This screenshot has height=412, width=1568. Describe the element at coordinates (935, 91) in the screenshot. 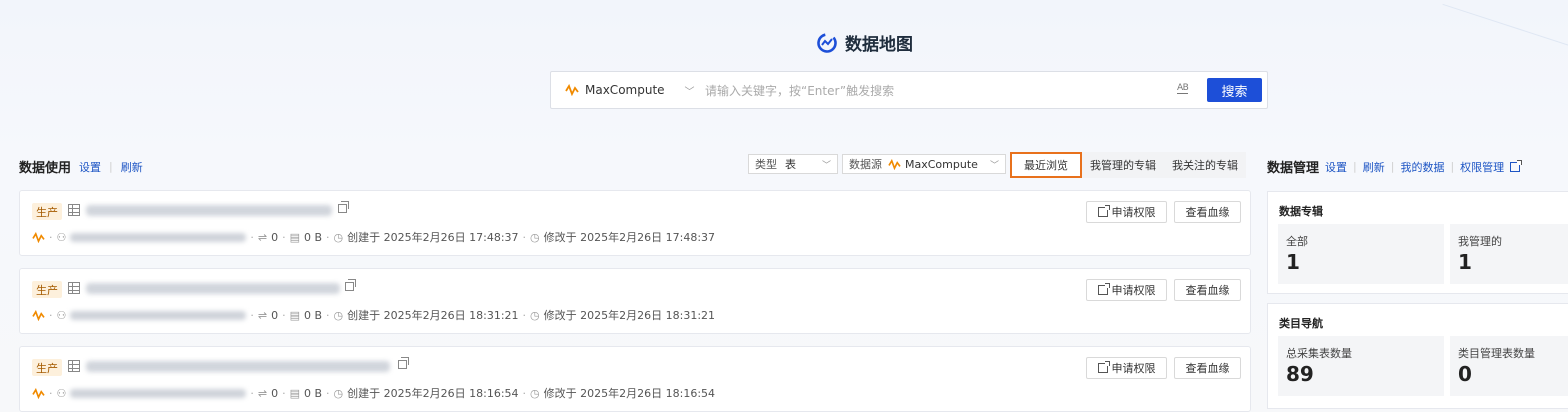

I see `search-input` at that location.